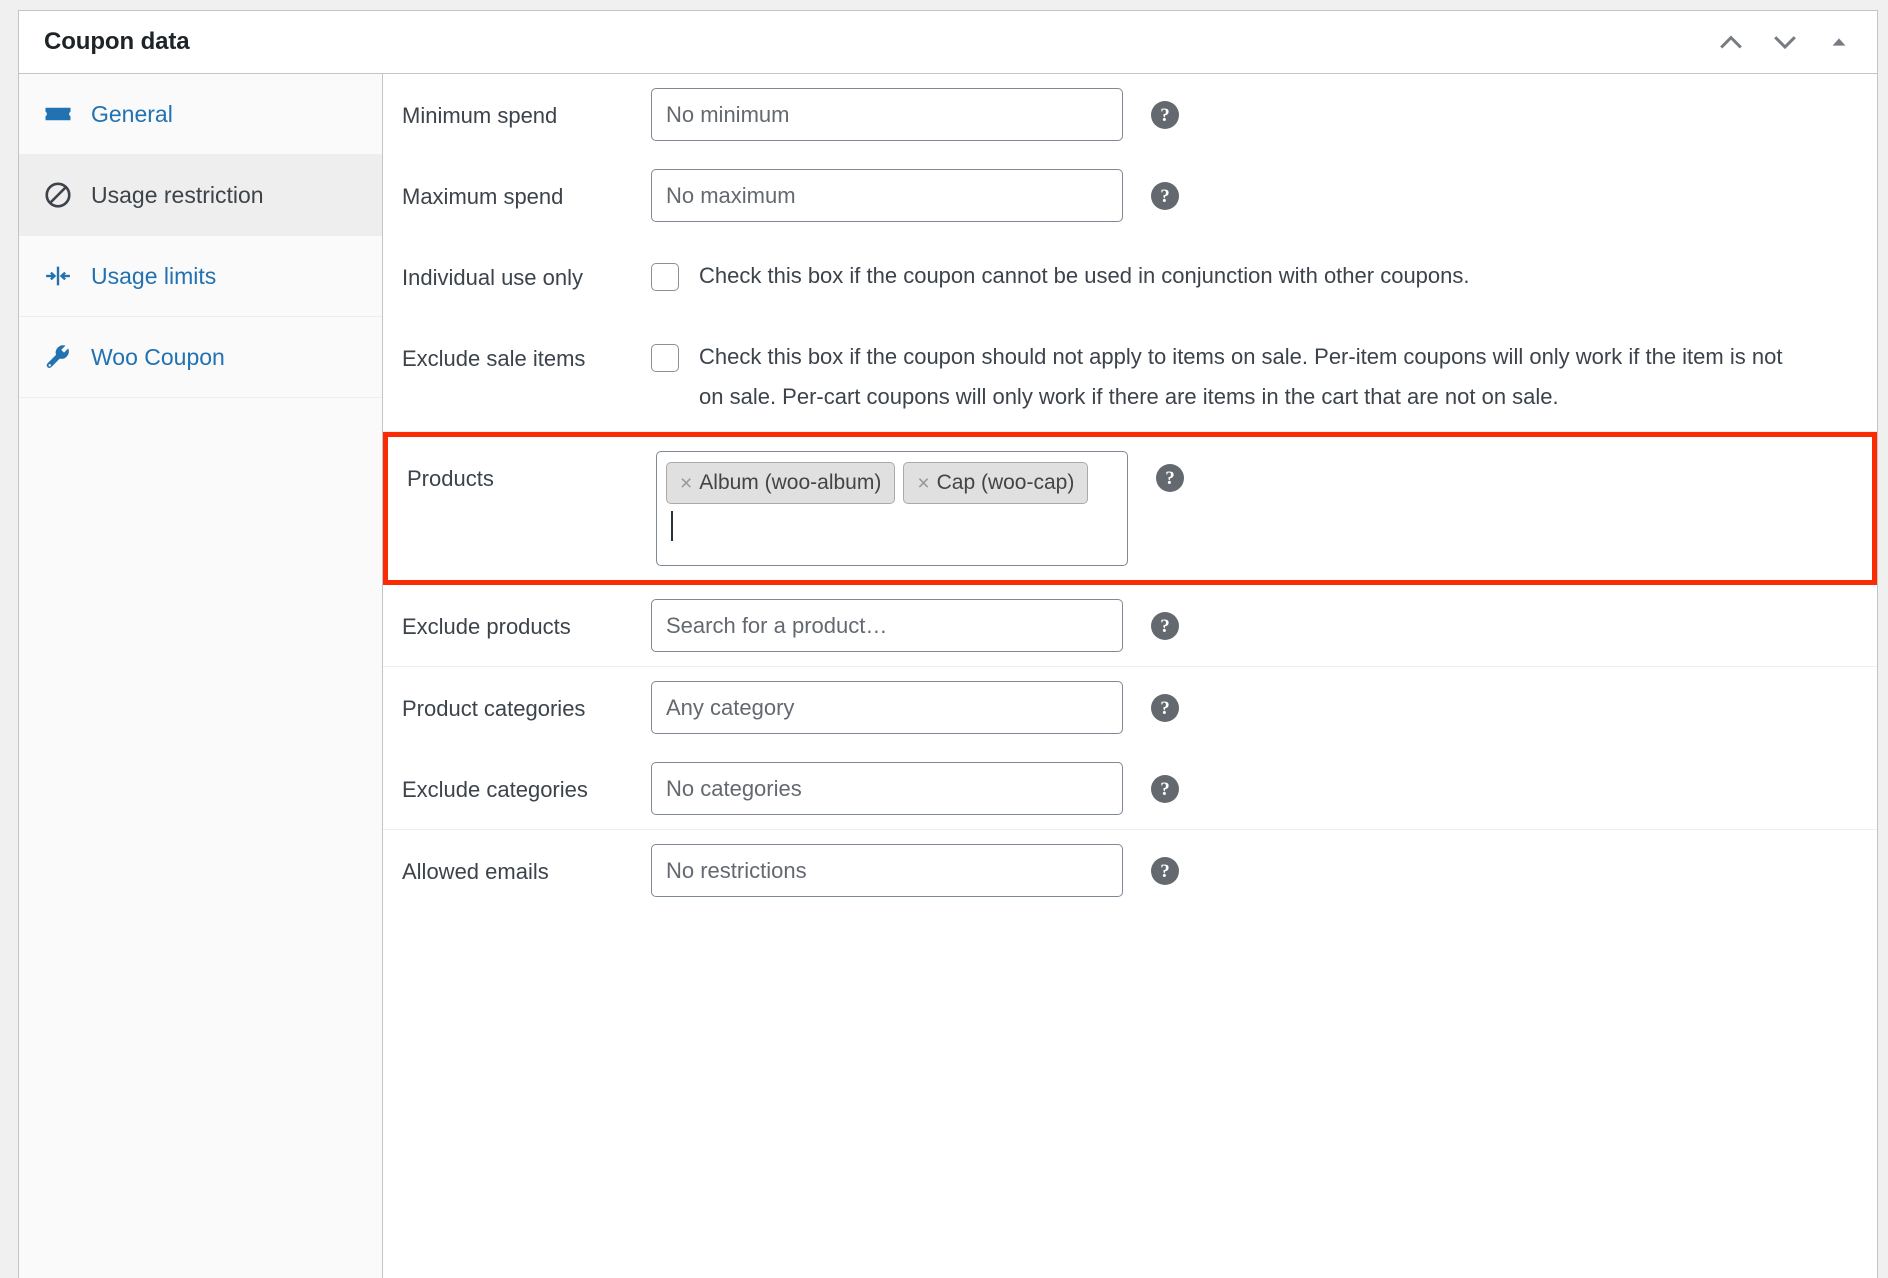 The height and width of the screenshot is (1278, 1888). I want to click on product-token-label: Album (woo-album), so click(790, 483).